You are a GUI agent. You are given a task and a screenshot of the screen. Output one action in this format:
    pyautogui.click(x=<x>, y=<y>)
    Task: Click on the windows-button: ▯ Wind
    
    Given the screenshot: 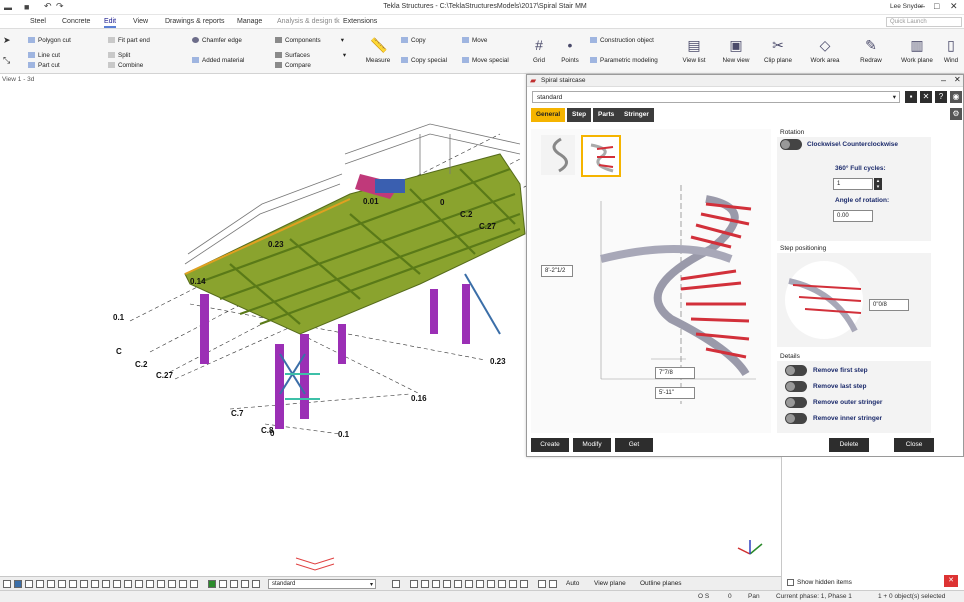 What is the action you would take?
    pyautogui.click(x=951, y=48)
    